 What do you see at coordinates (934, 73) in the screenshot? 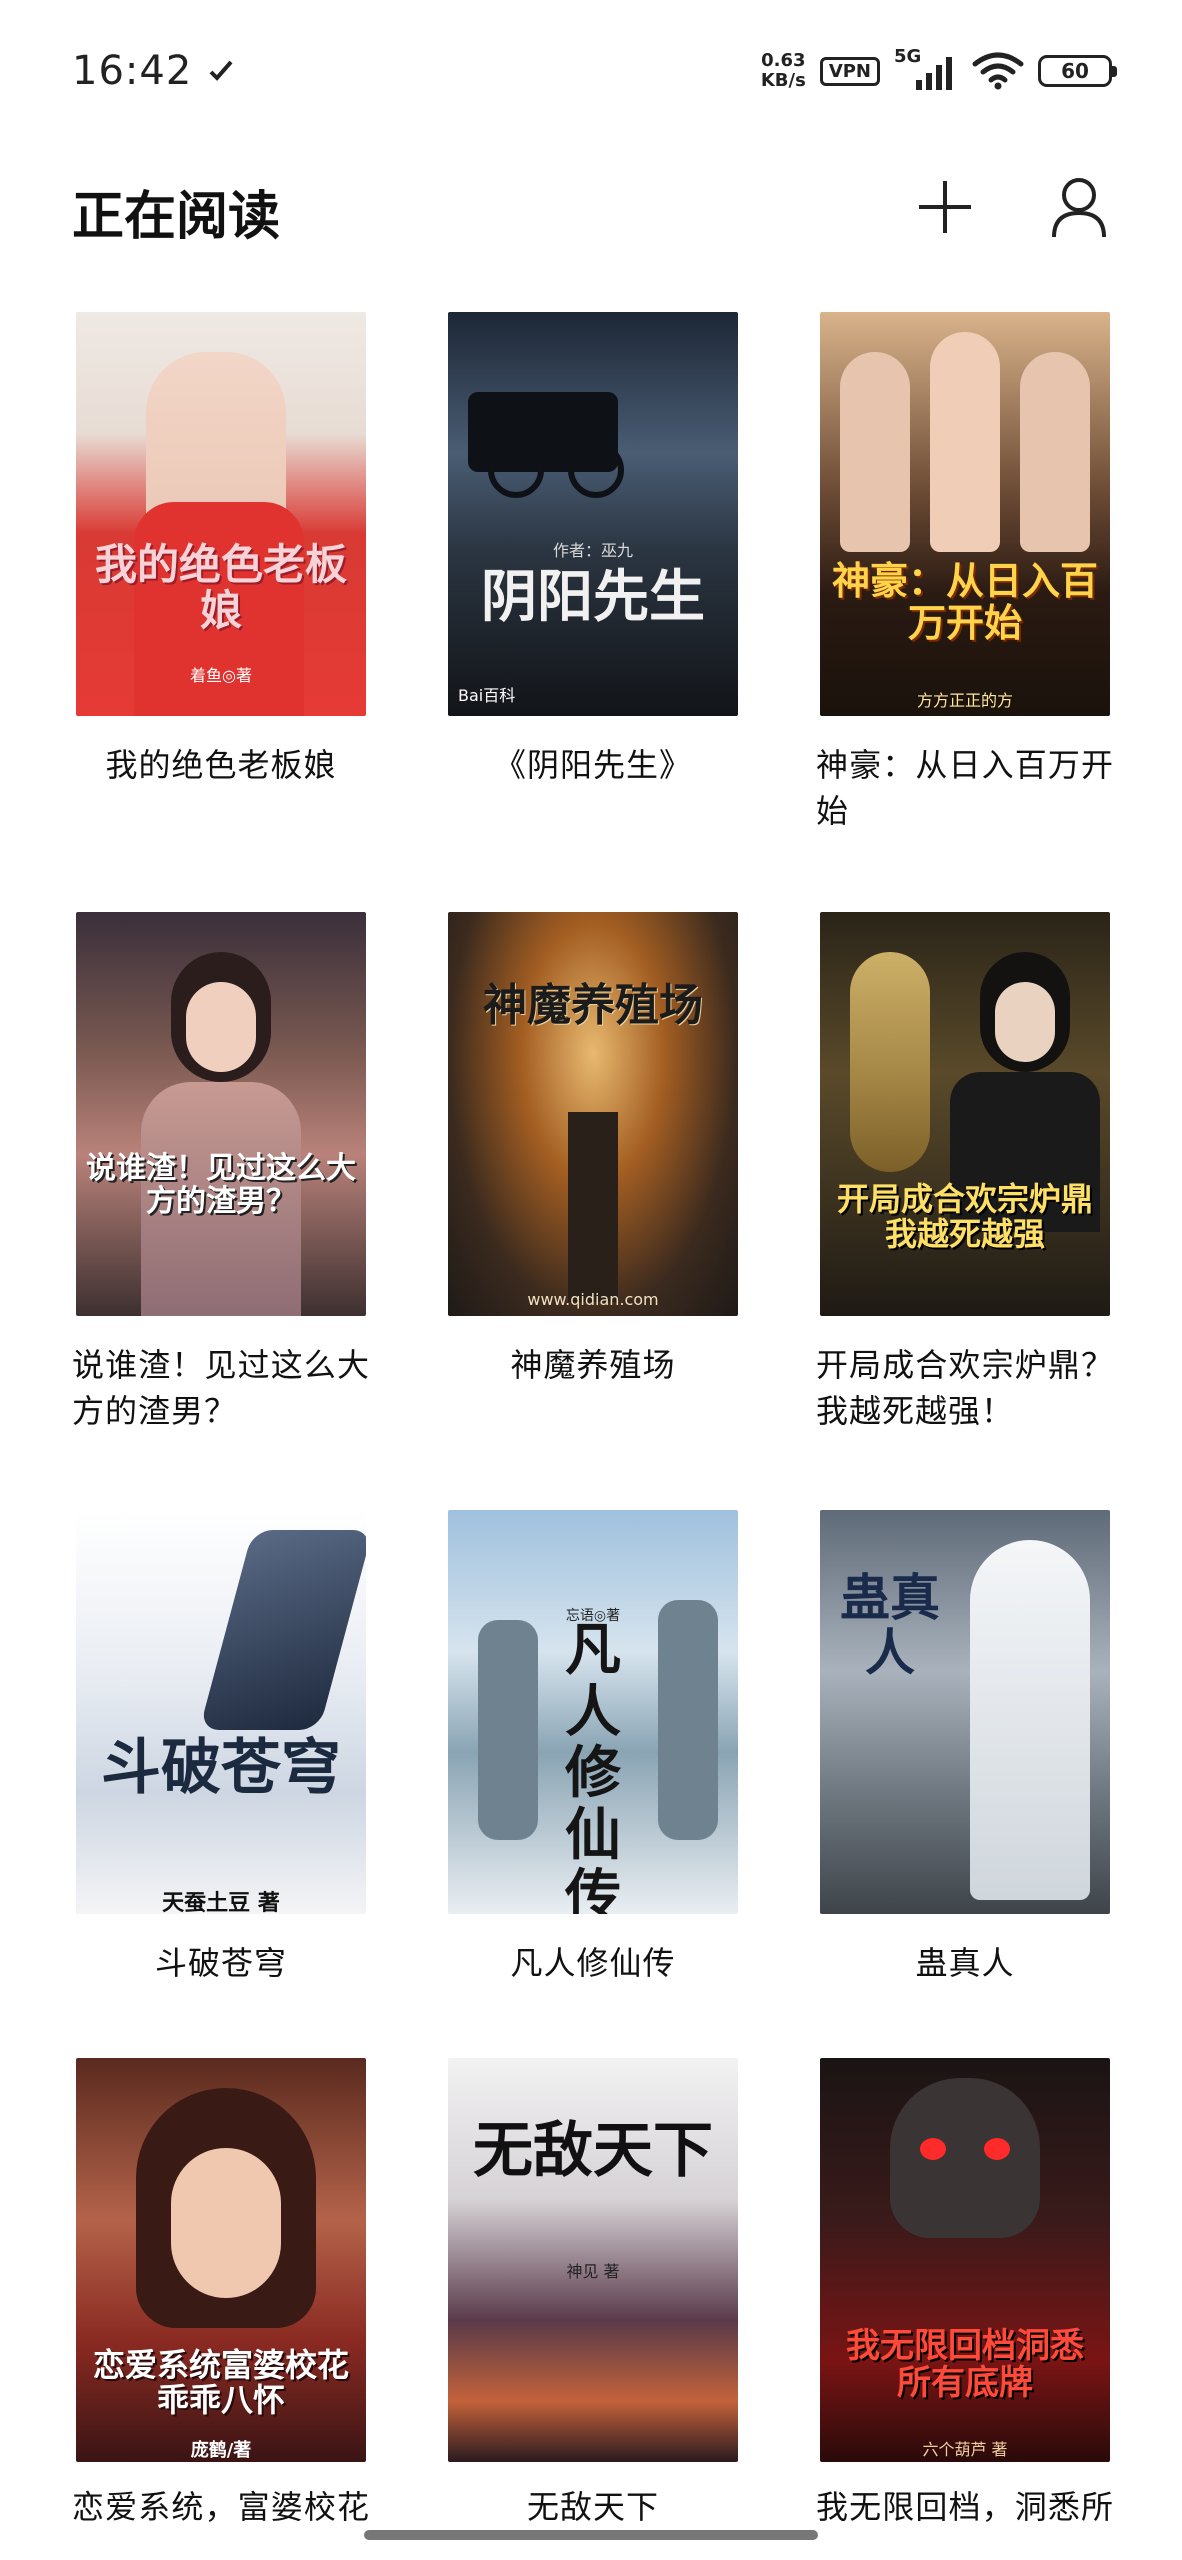
I see `signal-bars-icon` at bounding box center [934, 73].